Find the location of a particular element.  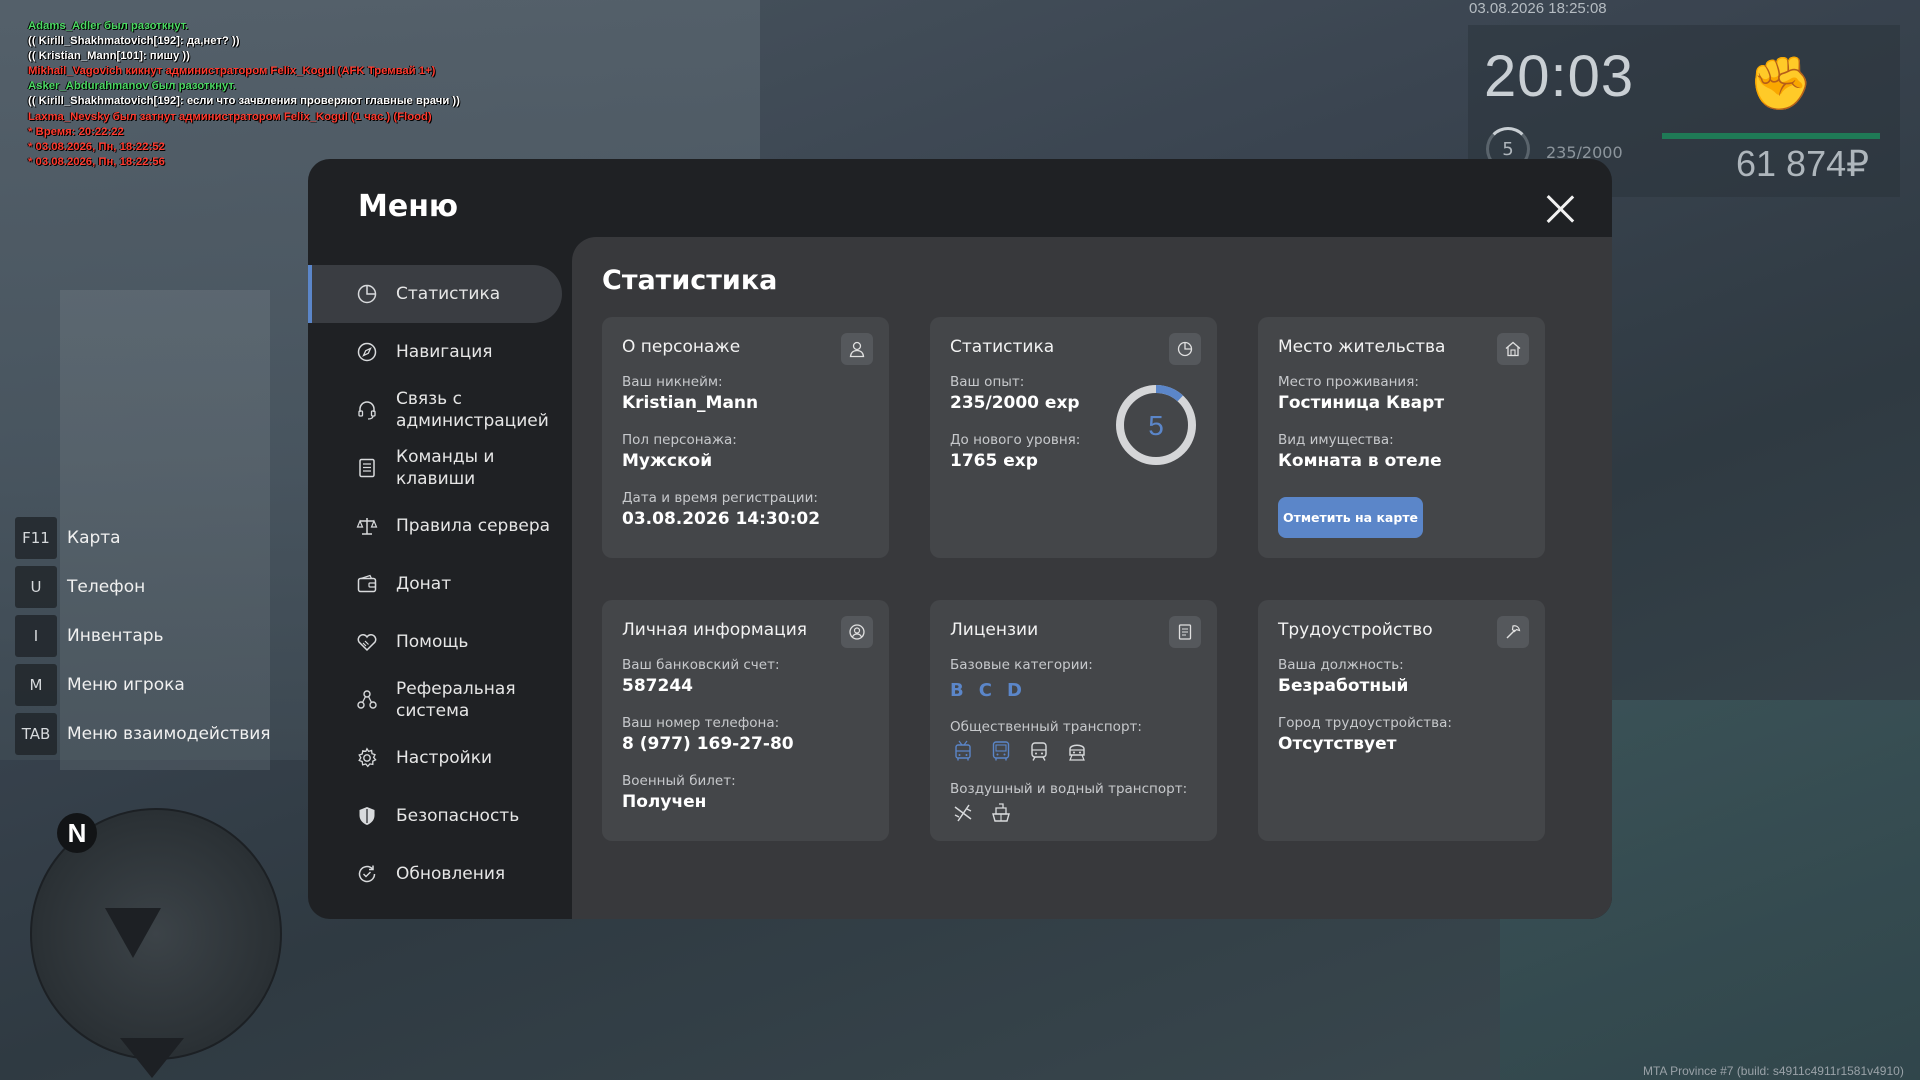

sidebar-item-settings: Настройки is located at coordinates (436, 758).